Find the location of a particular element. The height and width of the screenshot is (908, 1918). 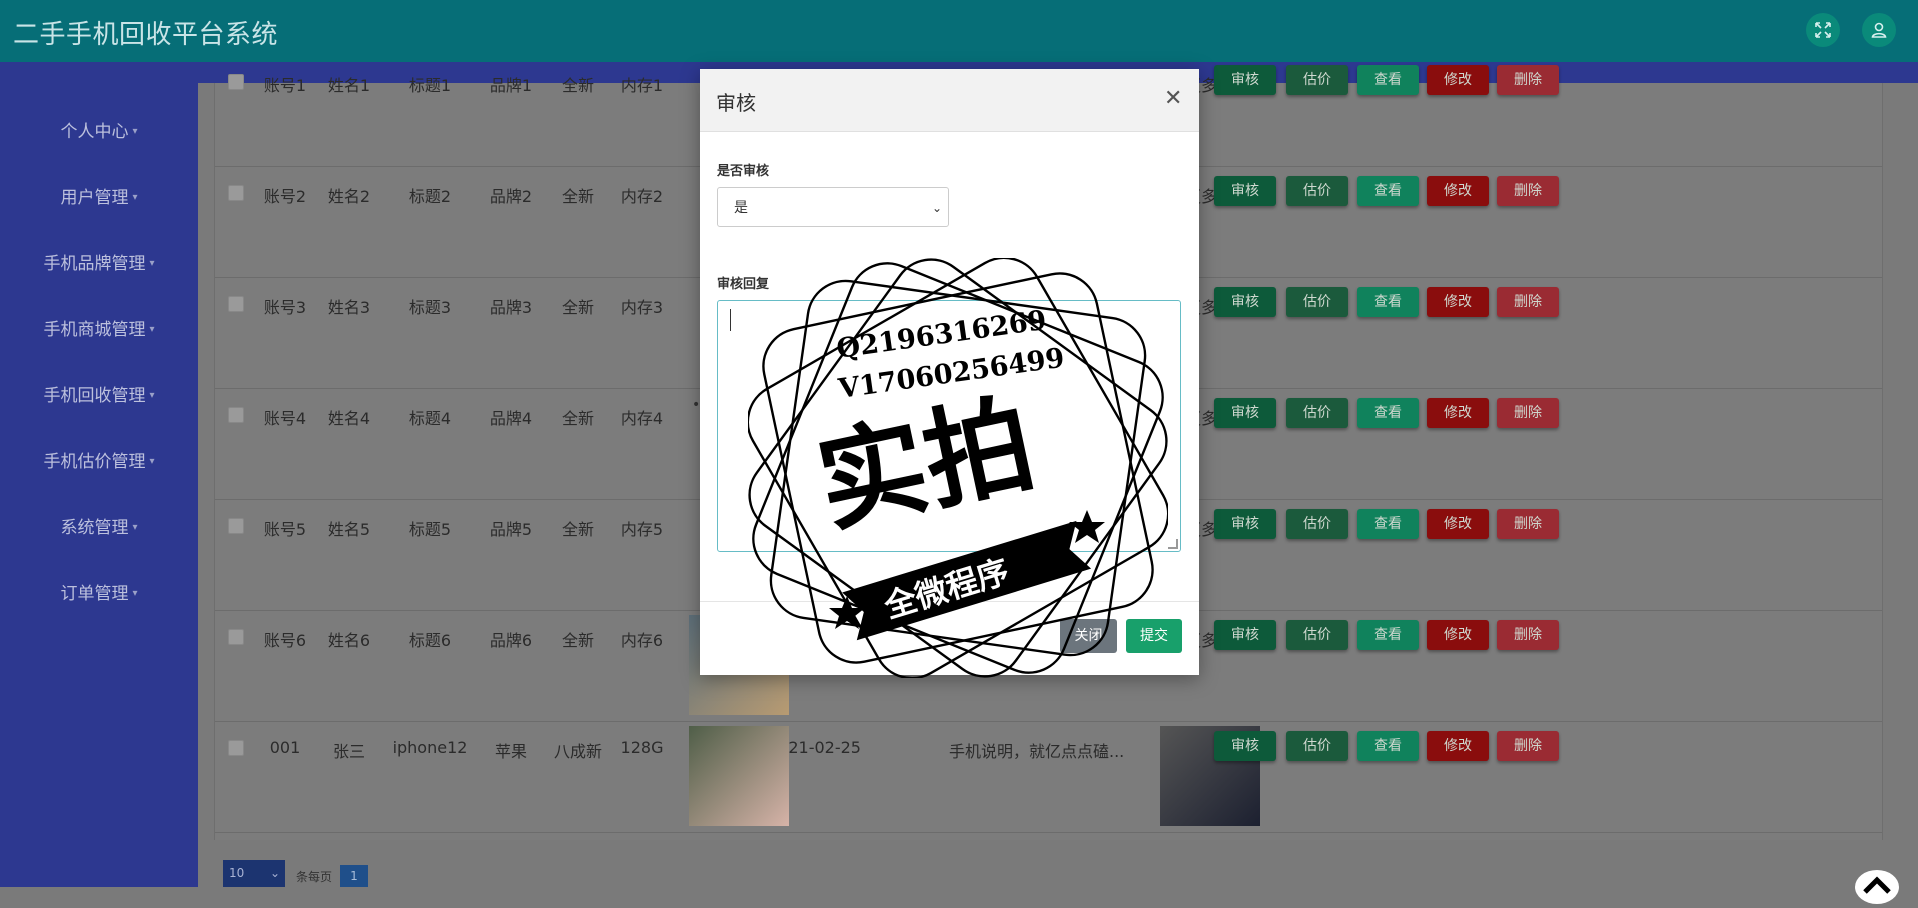

user-menu-button is located at coordinates (1879, 30).